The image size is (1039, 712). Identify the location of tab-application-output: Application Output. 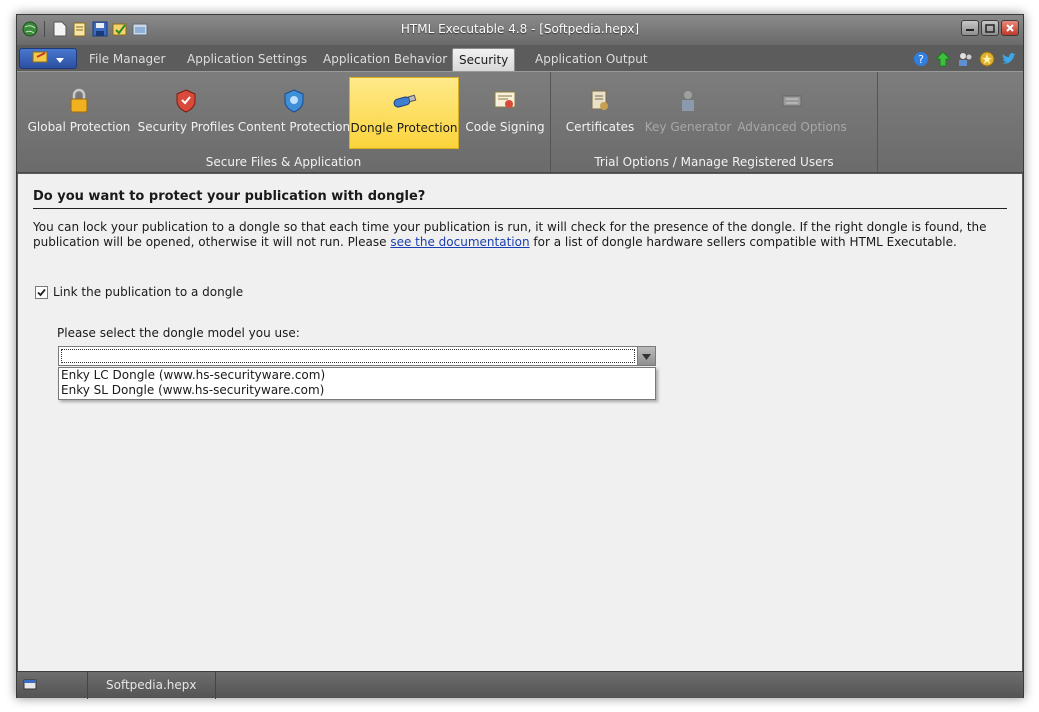
(591, 59).